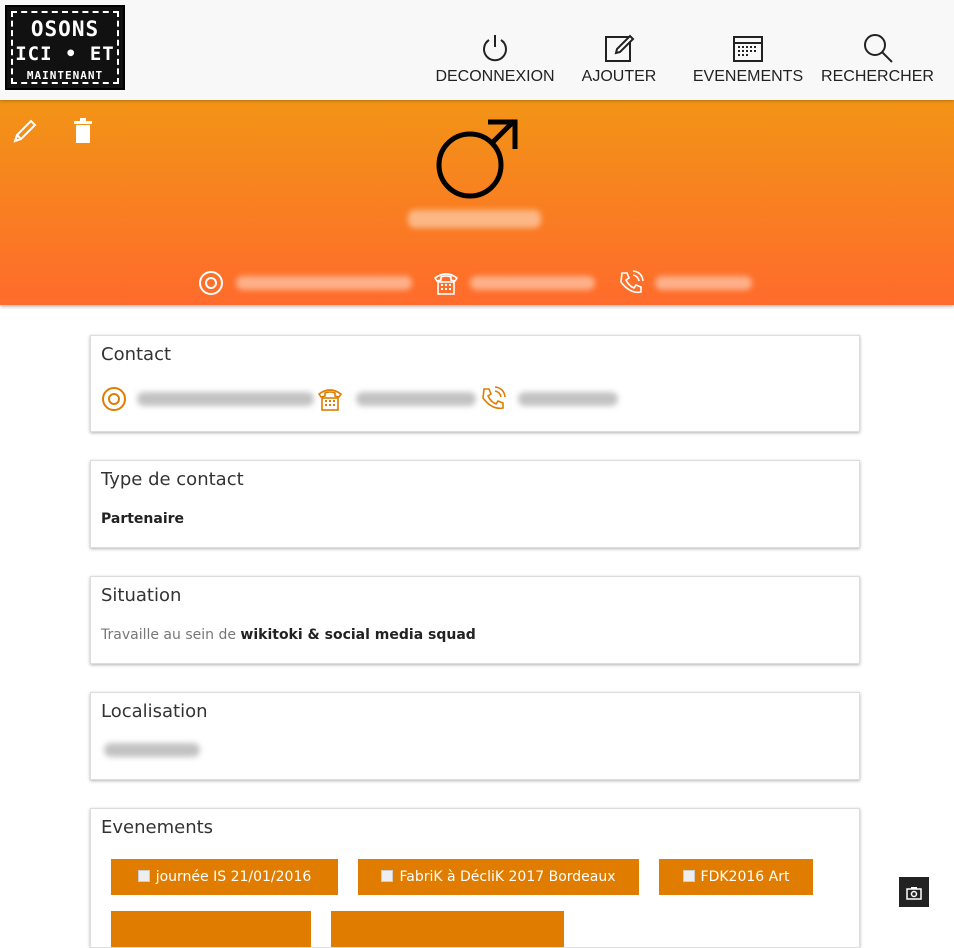 The width and height of the screenshot is (954, 948). What do you see at coordinates (157, 827) in the screenshot?
I see `card-title: Evenements` at bounding box center [157, 827].